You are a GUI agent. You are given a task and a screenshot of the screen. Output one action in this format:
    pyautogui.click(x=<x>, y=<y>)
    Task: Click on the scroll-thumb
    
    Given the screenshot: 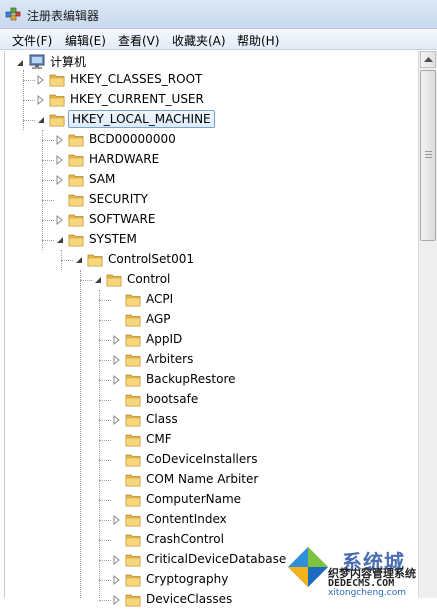 What is the action you would take?
    pyautogui.click(x=428, y=155)
    